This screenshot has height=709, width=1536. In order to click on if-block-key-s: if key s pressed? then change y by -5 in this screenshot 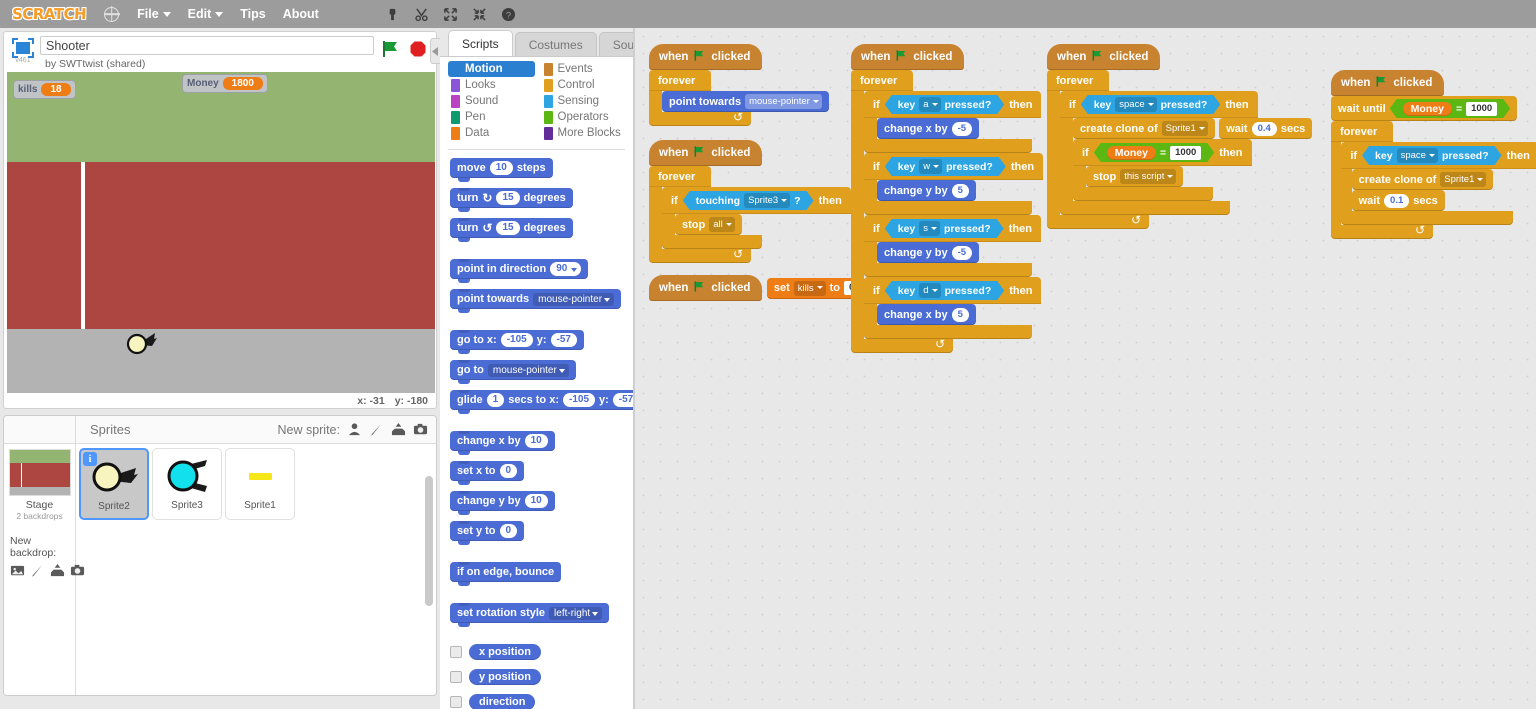, I will do `click(953, 246)`.